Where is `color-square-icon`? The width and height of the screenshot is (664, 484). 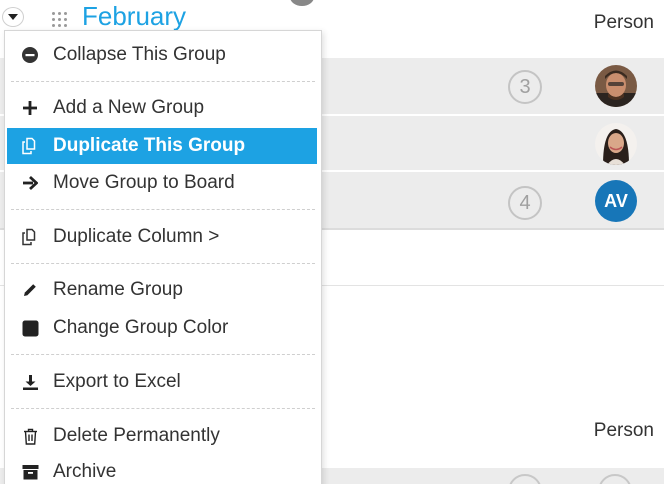
color-square-icon is located at coordinates (30, 328).